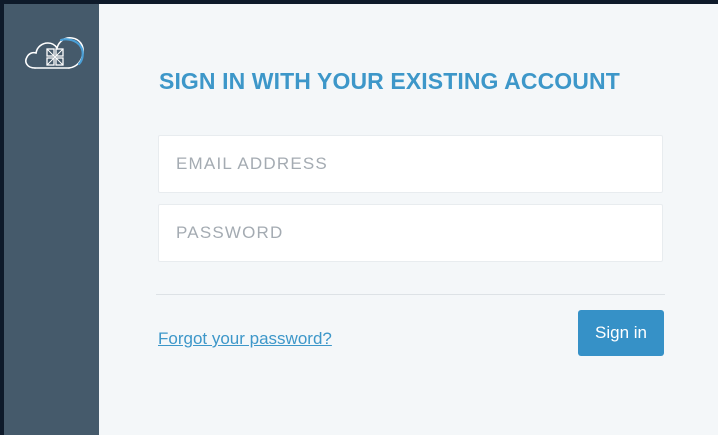 Image resolution: width=718 pixels, height=435 pixels. What do you see at coordinates (245, 339) in the screenshot?
I see `forgot-password-link: Forgot your password?` at bounding box center [245, 339].